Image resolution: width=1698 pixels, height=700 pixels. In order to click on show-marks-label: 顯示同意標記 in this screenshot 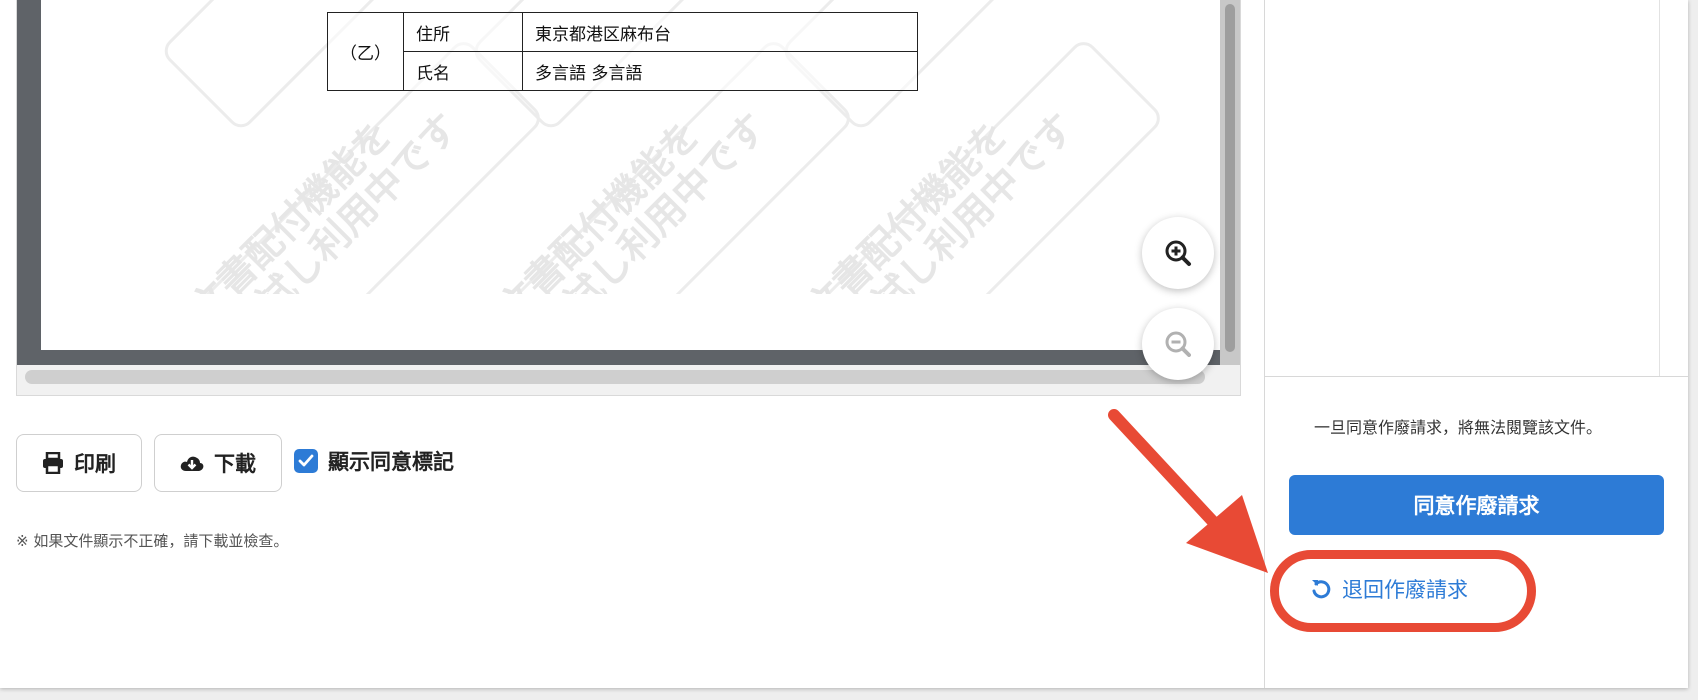, I will do `click(391, 462)`.